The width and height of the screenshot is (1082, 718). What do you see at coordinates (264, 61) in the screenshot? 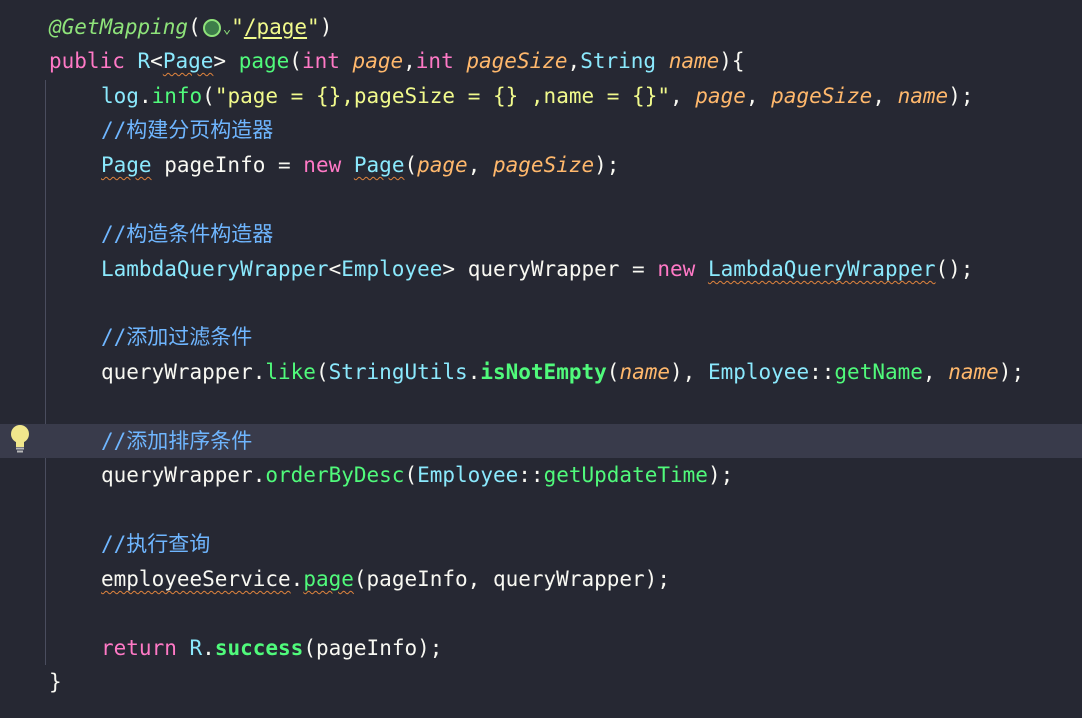
I see `method-name: page` at bounding box center [264, 61].